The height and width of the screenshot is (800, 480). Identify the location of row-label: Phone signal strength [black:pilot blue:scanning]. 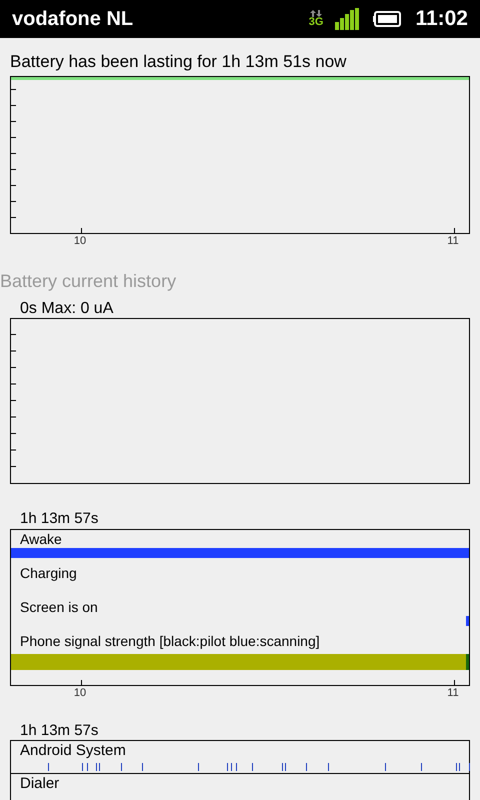
(170, 641).